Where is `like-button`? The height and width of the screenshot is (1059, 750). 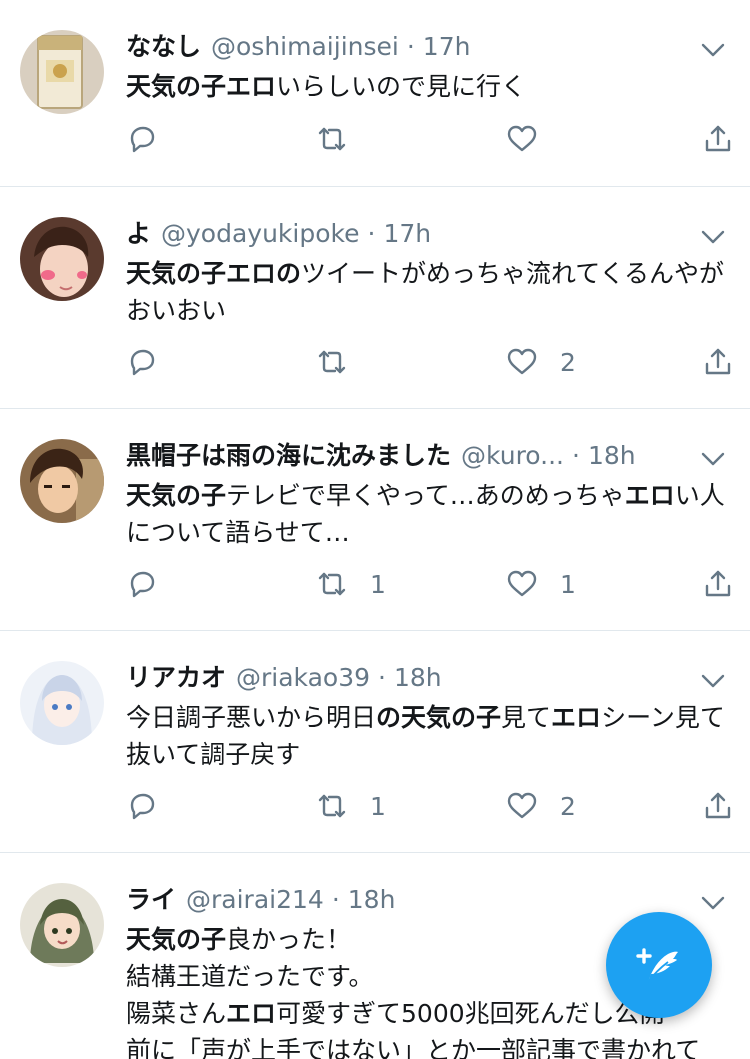
like-button is located at coordinates (533, 139).